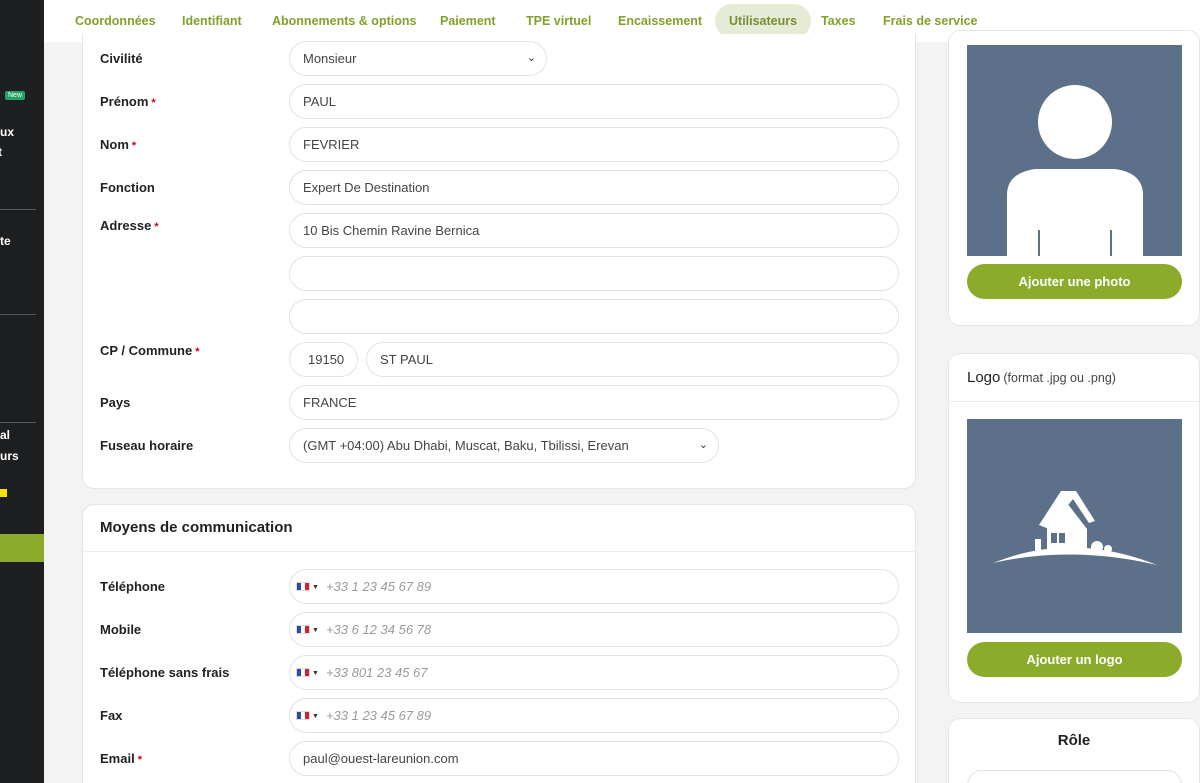  I want to click on adresse-line2-input, so click(594, 273).